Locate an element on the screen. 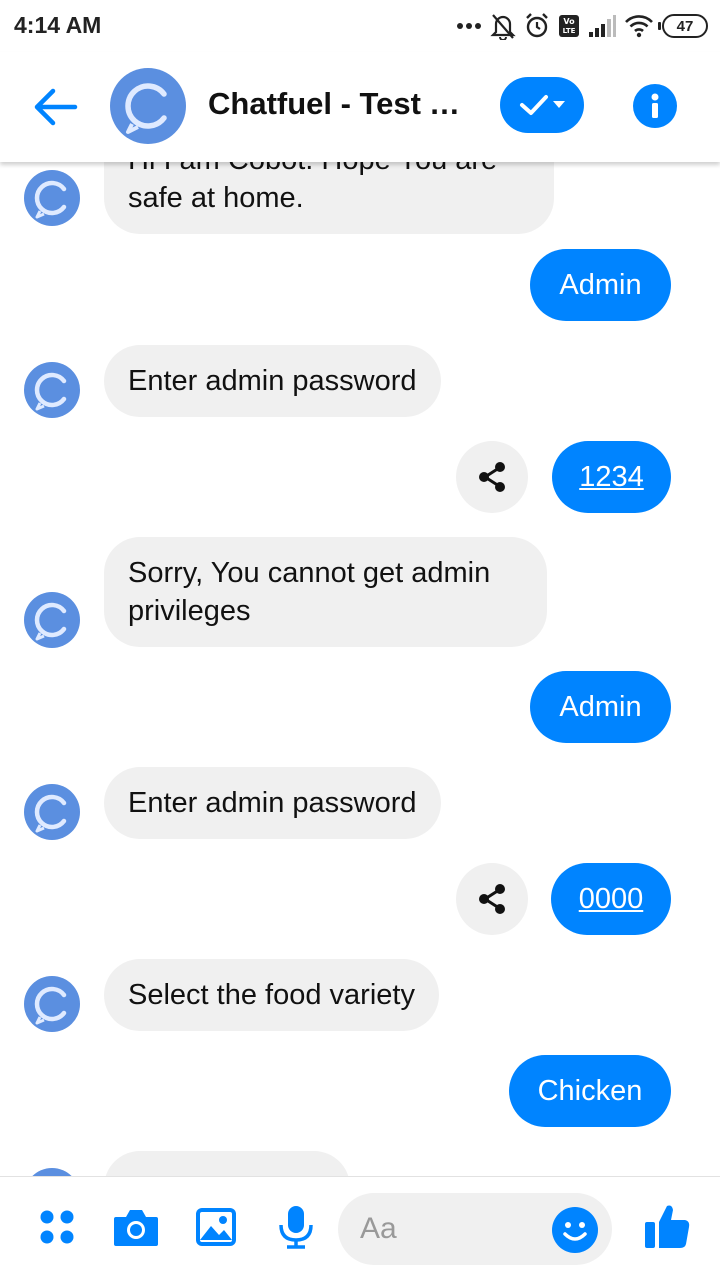 Image resolution: width=720 pixels, height=1280 pixels. bot-message: Sorry, You cannot get admin privileges is located at coordinates (325, 592).